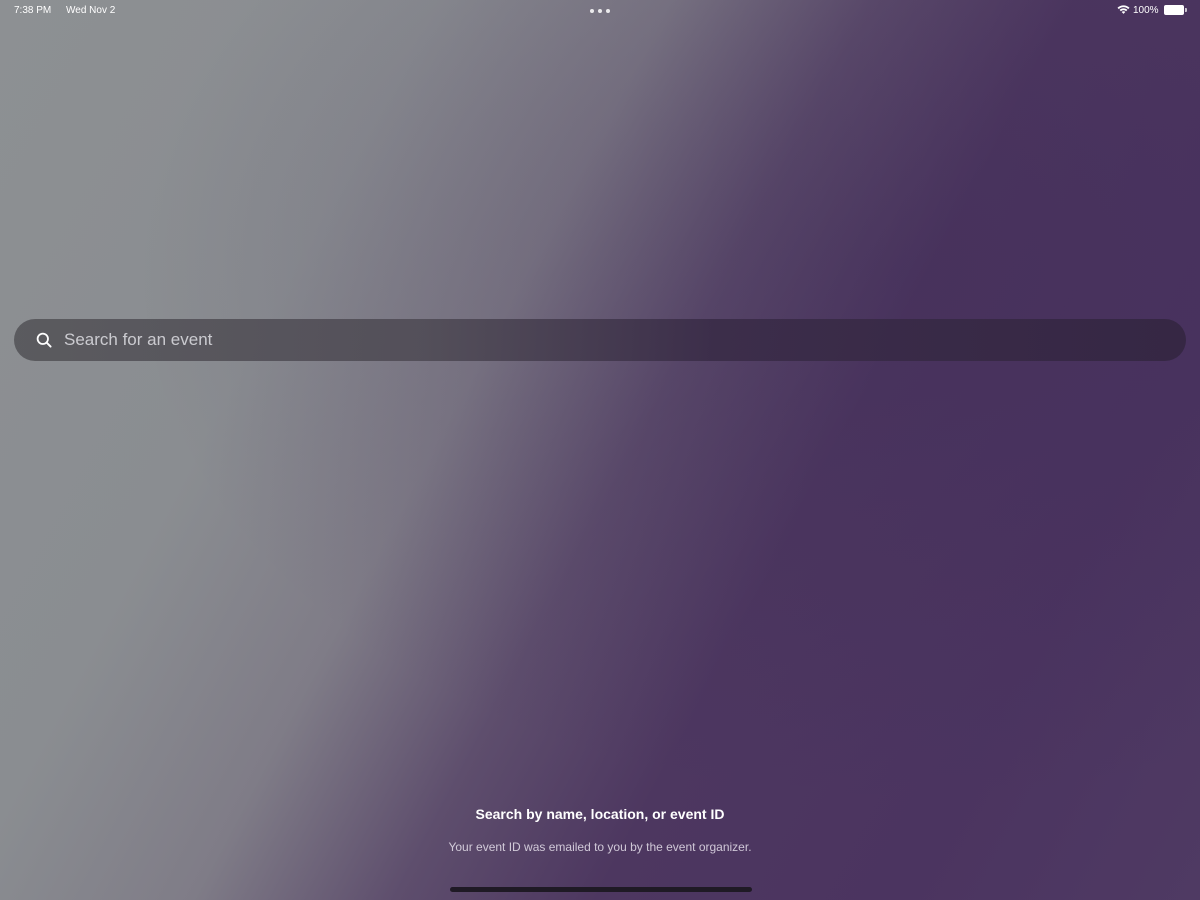  I want to click on battery-percent: 100%, so click(1146, 10).